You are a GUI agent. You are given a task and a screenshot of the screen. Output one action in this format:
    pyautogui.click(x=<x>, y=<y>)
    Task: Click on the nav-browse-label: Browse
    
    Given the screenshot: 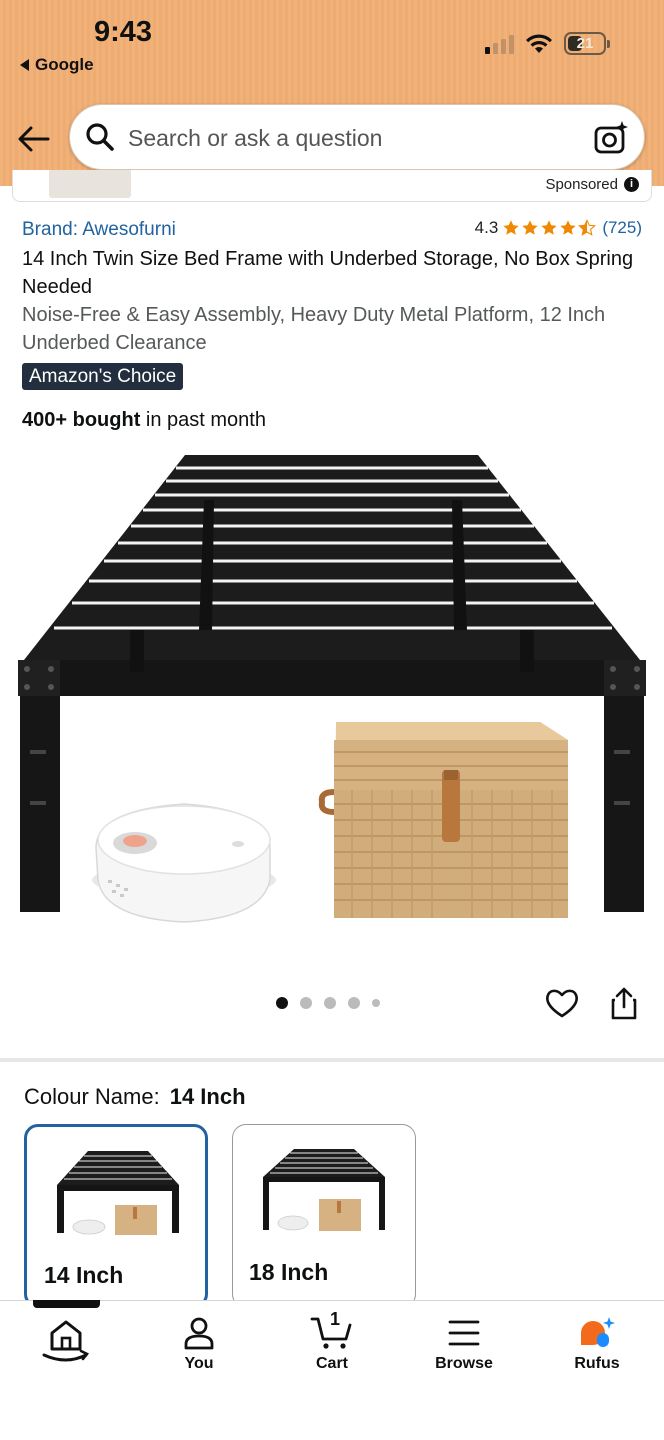 What is the action you would take?
    pyautogui.click(x=464, y=1363)
    